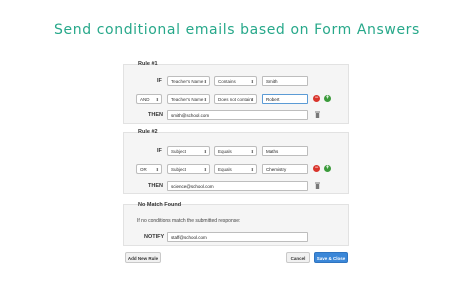 The width and height of the screenshot is (474, 296). What do you see at coordinates (285, 81) in the screenshot?
I see `value-input: Smith` at bounding box center [285, 81].